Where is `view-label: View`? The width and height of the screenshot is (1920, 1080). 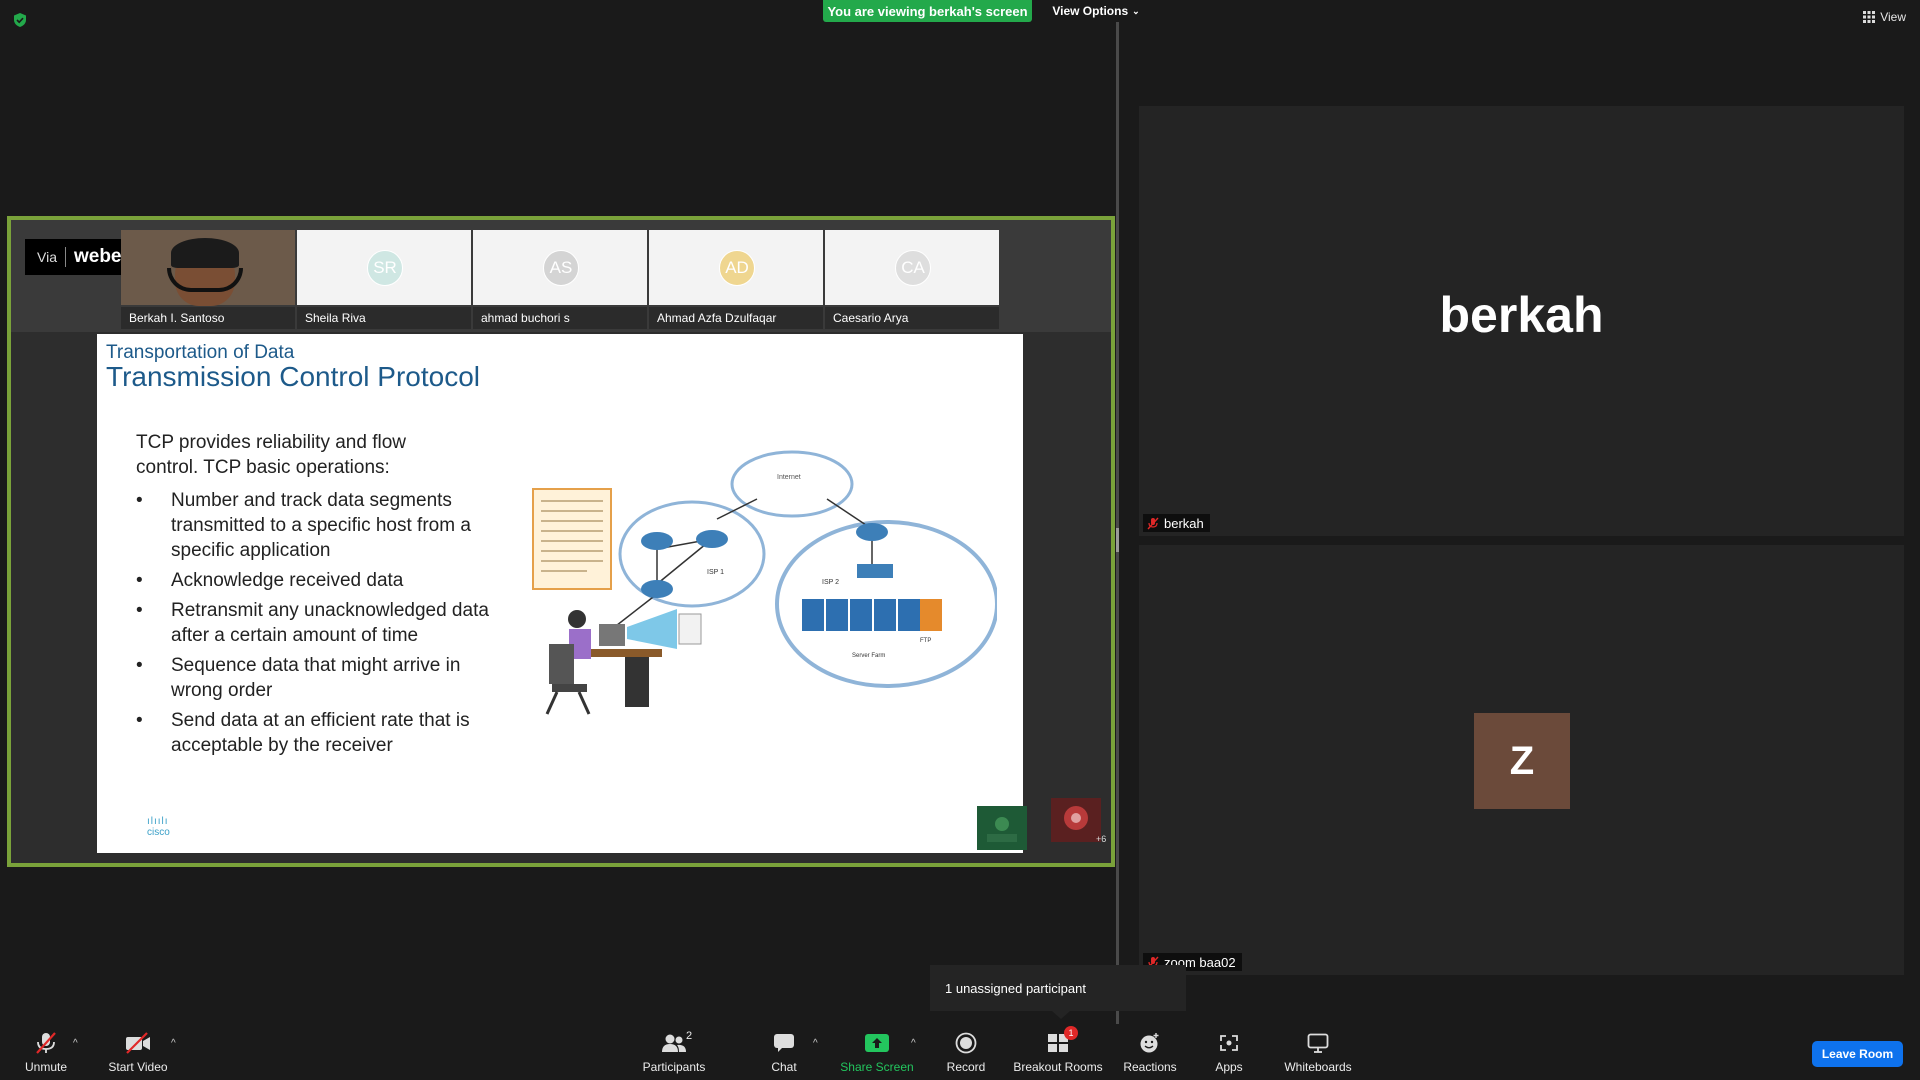
view-label: View is located at coordinates (1893, 17).